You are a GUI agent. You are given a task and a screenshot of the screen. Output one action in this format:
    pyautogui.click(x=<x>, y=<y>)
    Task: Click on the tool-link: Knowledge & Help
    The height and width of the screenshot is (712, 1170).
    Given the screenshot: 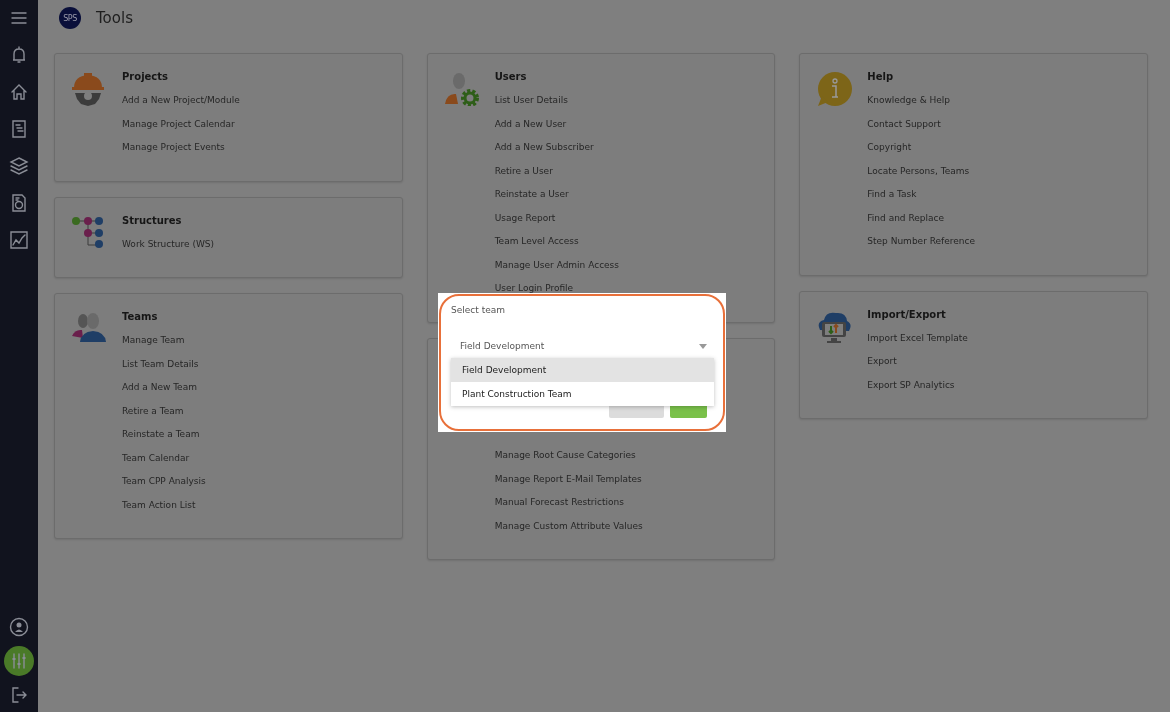 What is the action you would take?
    pyautogui.click(x=999, y=101)
    